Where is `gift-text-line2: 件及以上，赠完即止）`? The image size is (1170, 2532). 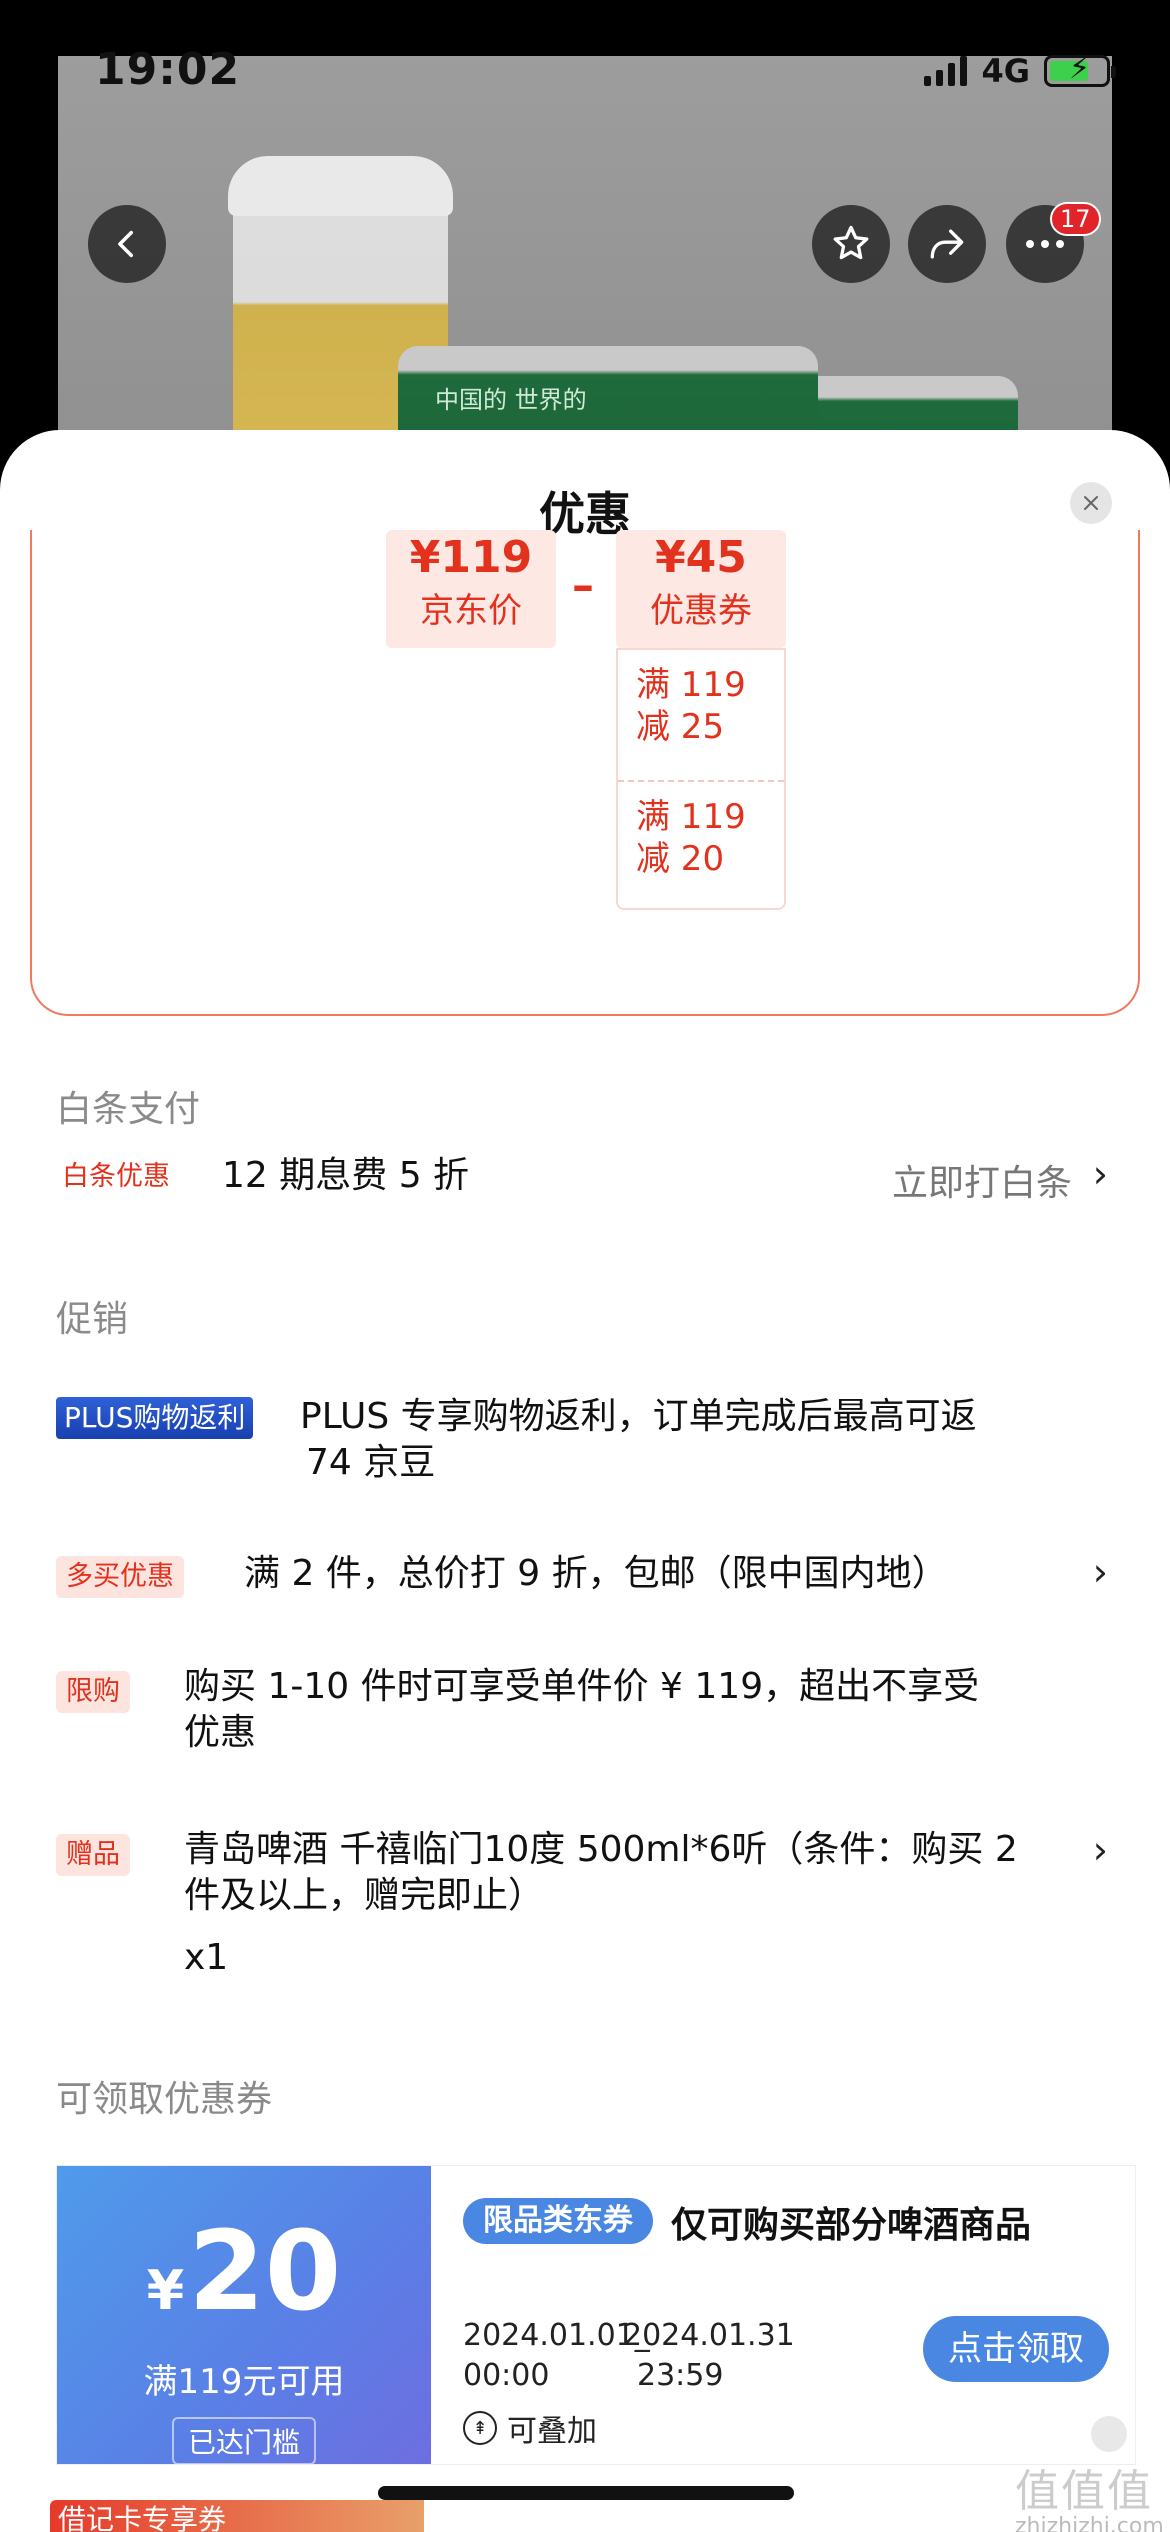 gift-text-line2: 件及以上，赠完即止） is located at coordinates (364, 1895).